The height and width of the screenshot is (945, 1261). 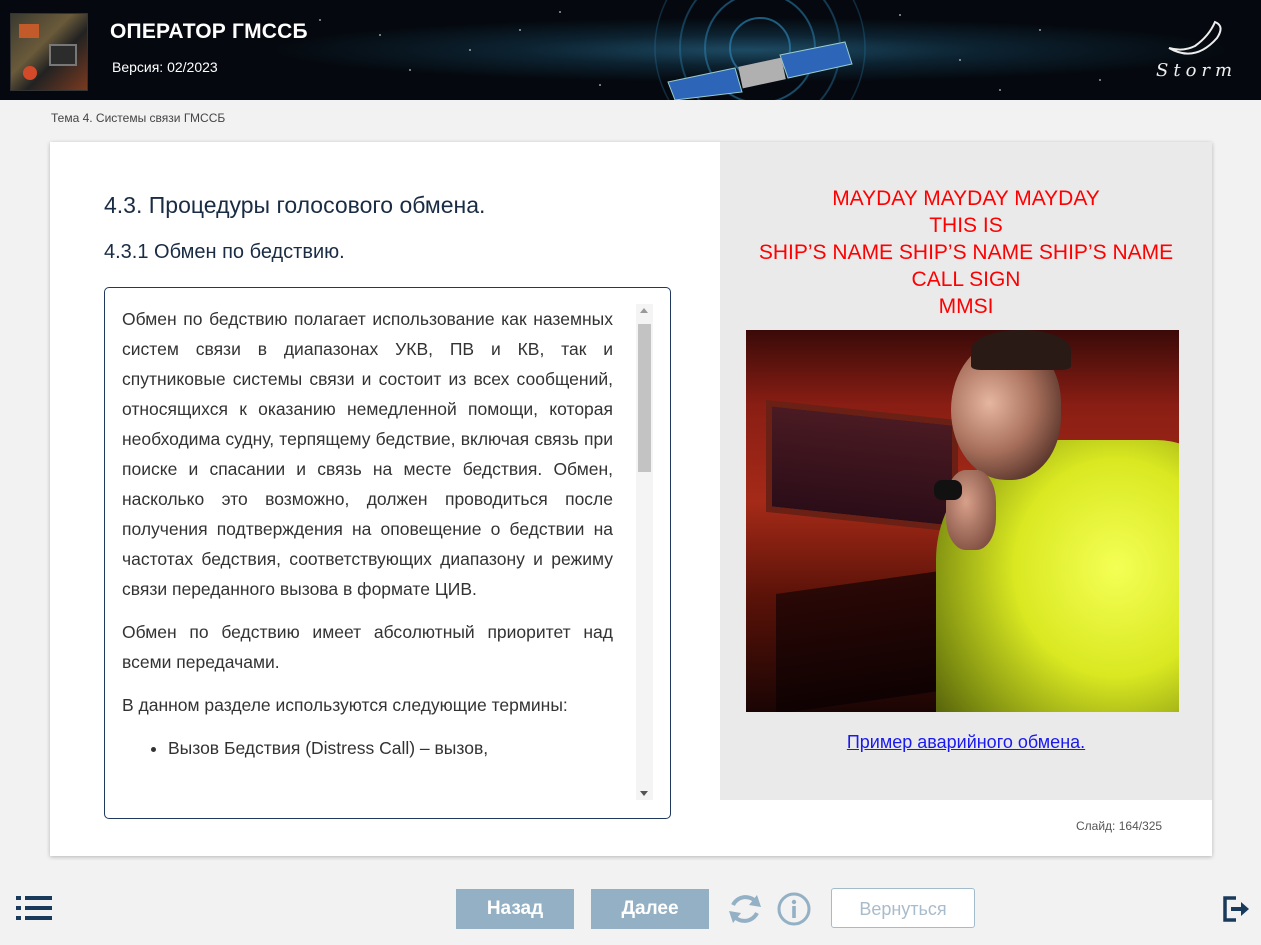 What do you see at coordinates (760, 70) in the screenshot?
I see `satellite-icon` at bounding box center [760, 70].